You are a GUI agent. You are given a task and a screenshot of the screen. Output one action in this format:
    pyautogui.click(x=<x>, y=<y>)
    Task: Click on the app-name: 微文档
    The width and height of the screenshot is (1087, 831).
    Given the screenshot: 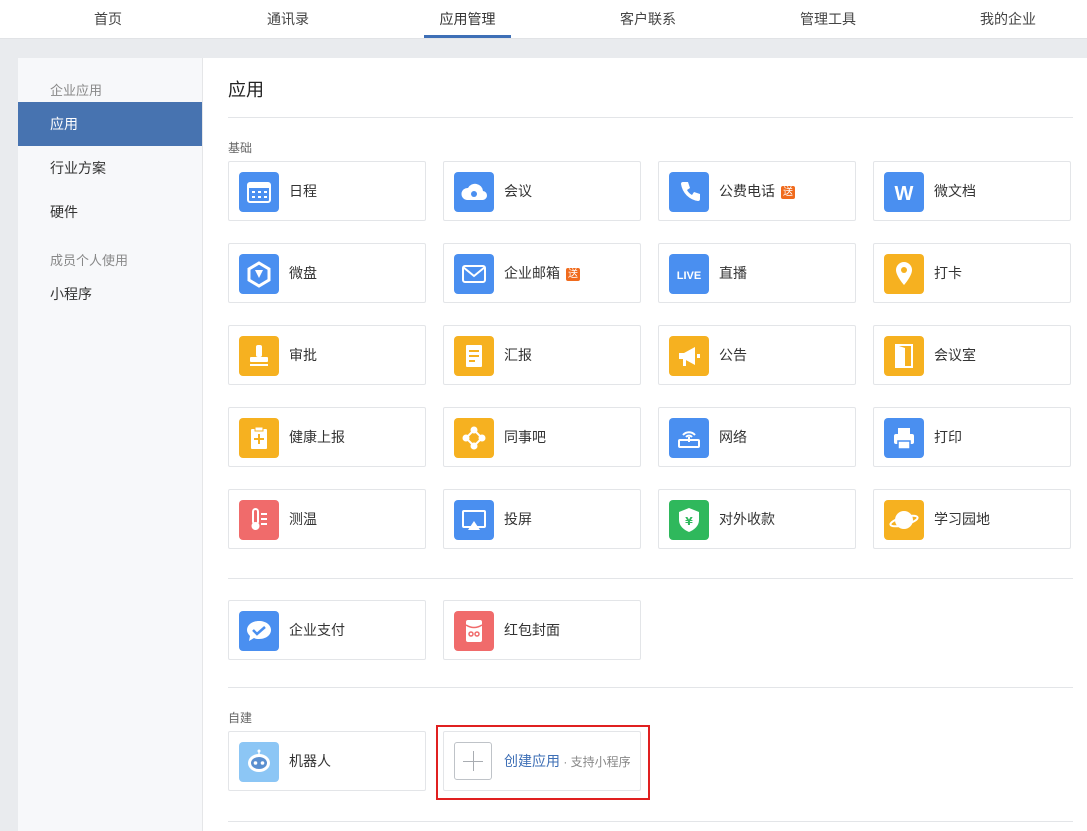 What is the action you would take?
    pyautogui.click(x=955, y=191)
    